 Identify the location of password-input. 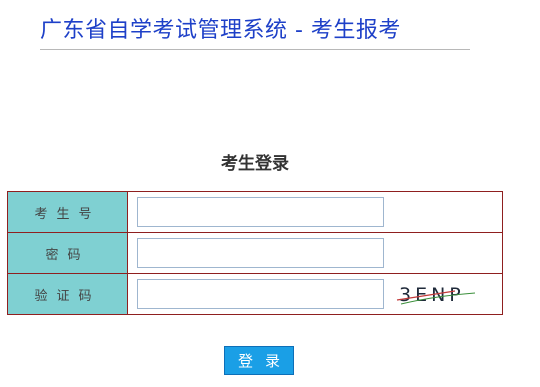
(260, 253).